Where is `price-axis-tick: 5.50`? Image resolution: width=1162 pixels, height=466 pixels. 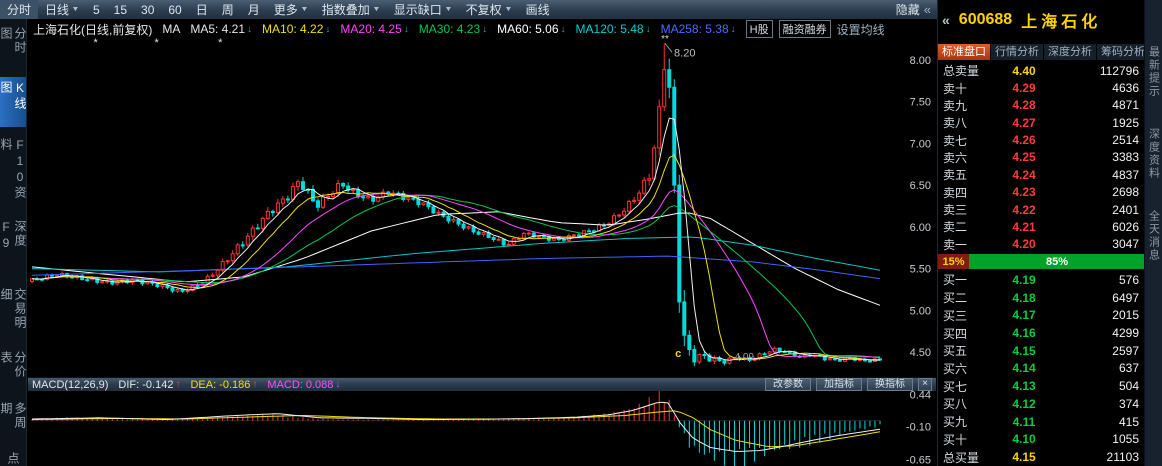
price-axis-tick: 5.50 is located at coordinates (920, 270).